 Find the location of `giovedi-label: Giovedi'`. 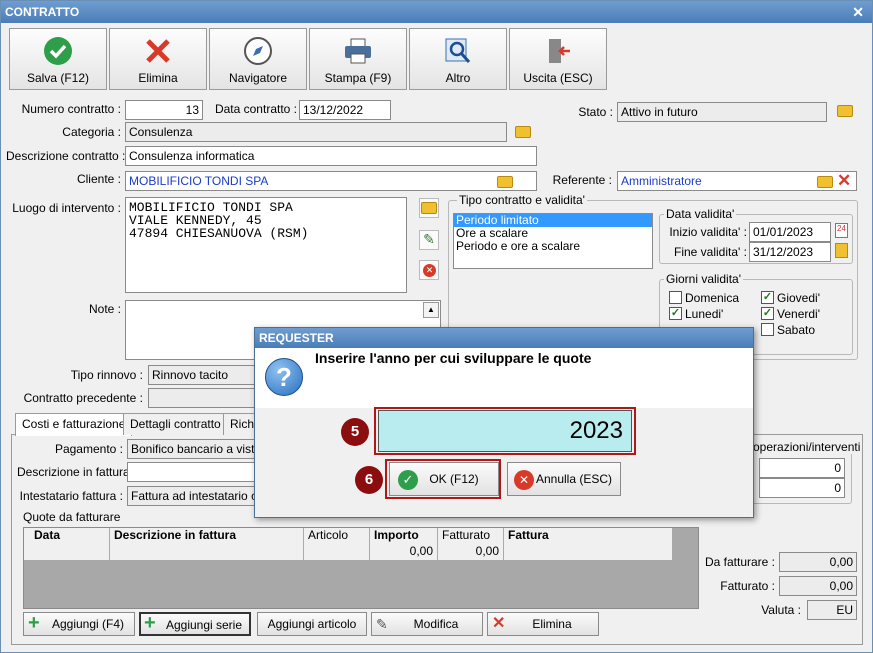

giovedi-label: Giovedi' is located at coordinates (798, 298).